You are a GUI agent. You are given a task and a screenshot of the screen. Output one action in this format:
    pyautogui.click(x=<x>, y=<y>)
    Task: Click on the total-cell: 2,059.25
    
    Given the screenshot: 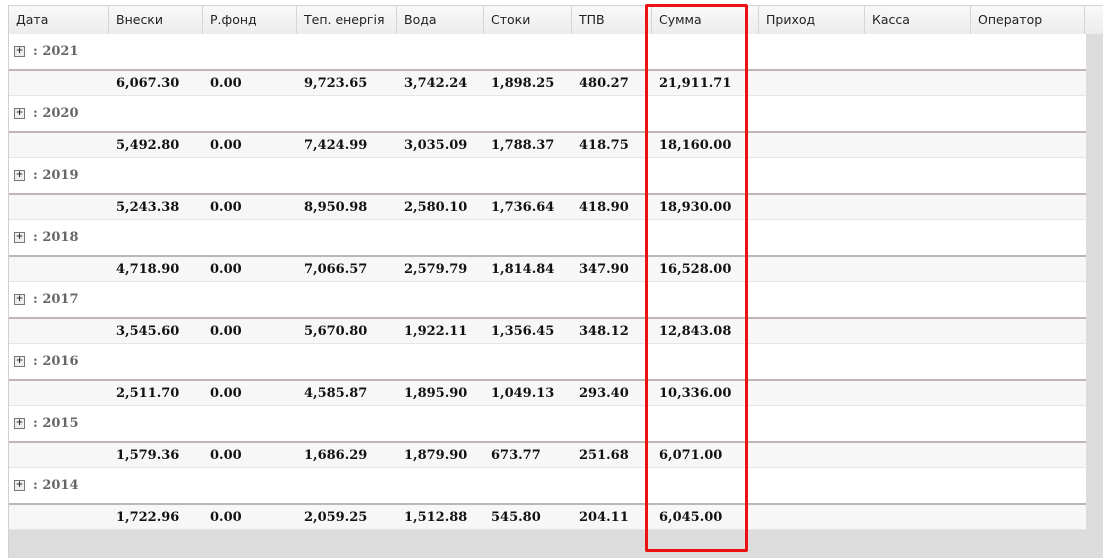 What is the action you would take?
    pyautogui.click(x=336, y=517)
    